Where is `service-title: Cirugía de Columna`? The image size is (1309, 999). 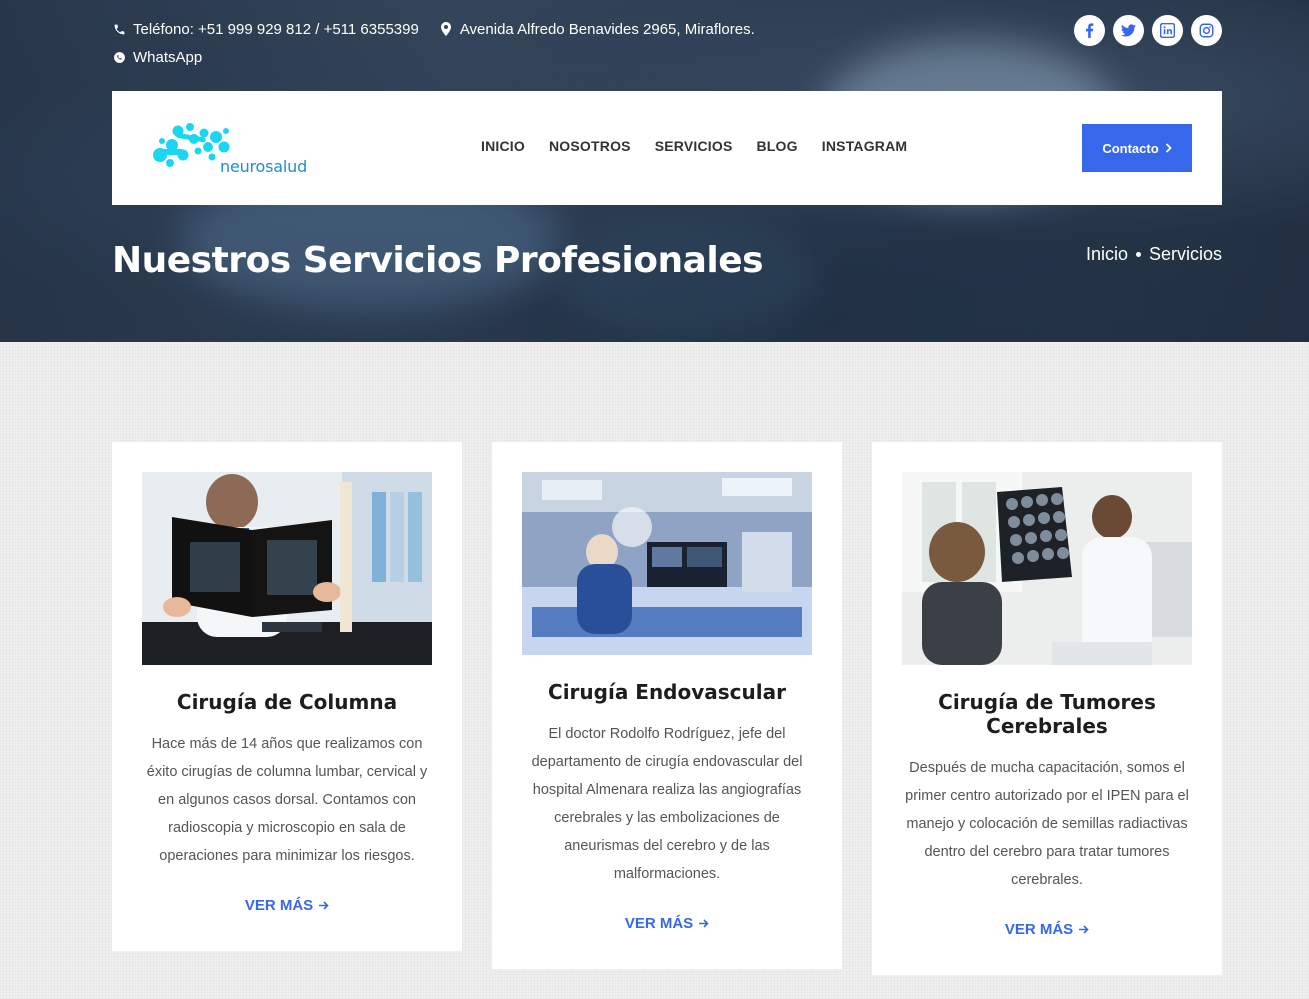
service-title: Cirugía de Columna is located at coordinates (287, 702).